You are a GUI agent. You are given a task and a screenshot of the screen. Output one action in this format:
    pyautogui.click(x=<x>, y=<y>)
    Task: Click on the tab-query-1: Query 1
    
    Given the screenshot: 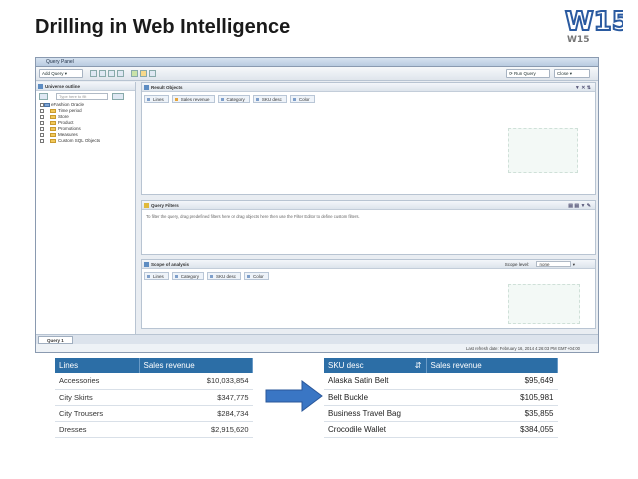 What is the action you would take?
    pyautogui.click(x=55, y=340)
    